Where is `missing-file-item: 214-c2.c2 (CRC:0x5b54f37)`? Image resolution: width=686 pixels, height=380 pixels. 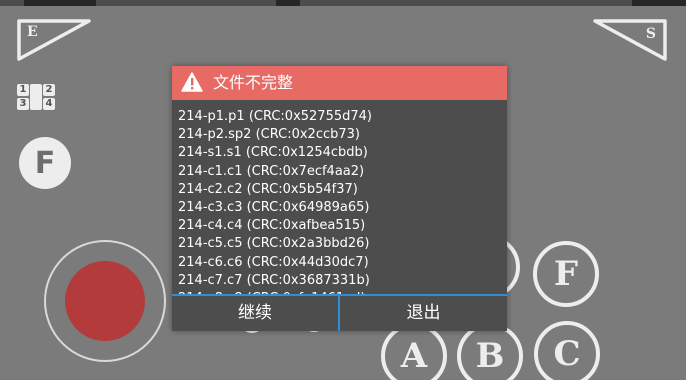 missing-file-item: 214-c2.c2 (CRC:0x5b54f37) is located at coordinates (268, 189).